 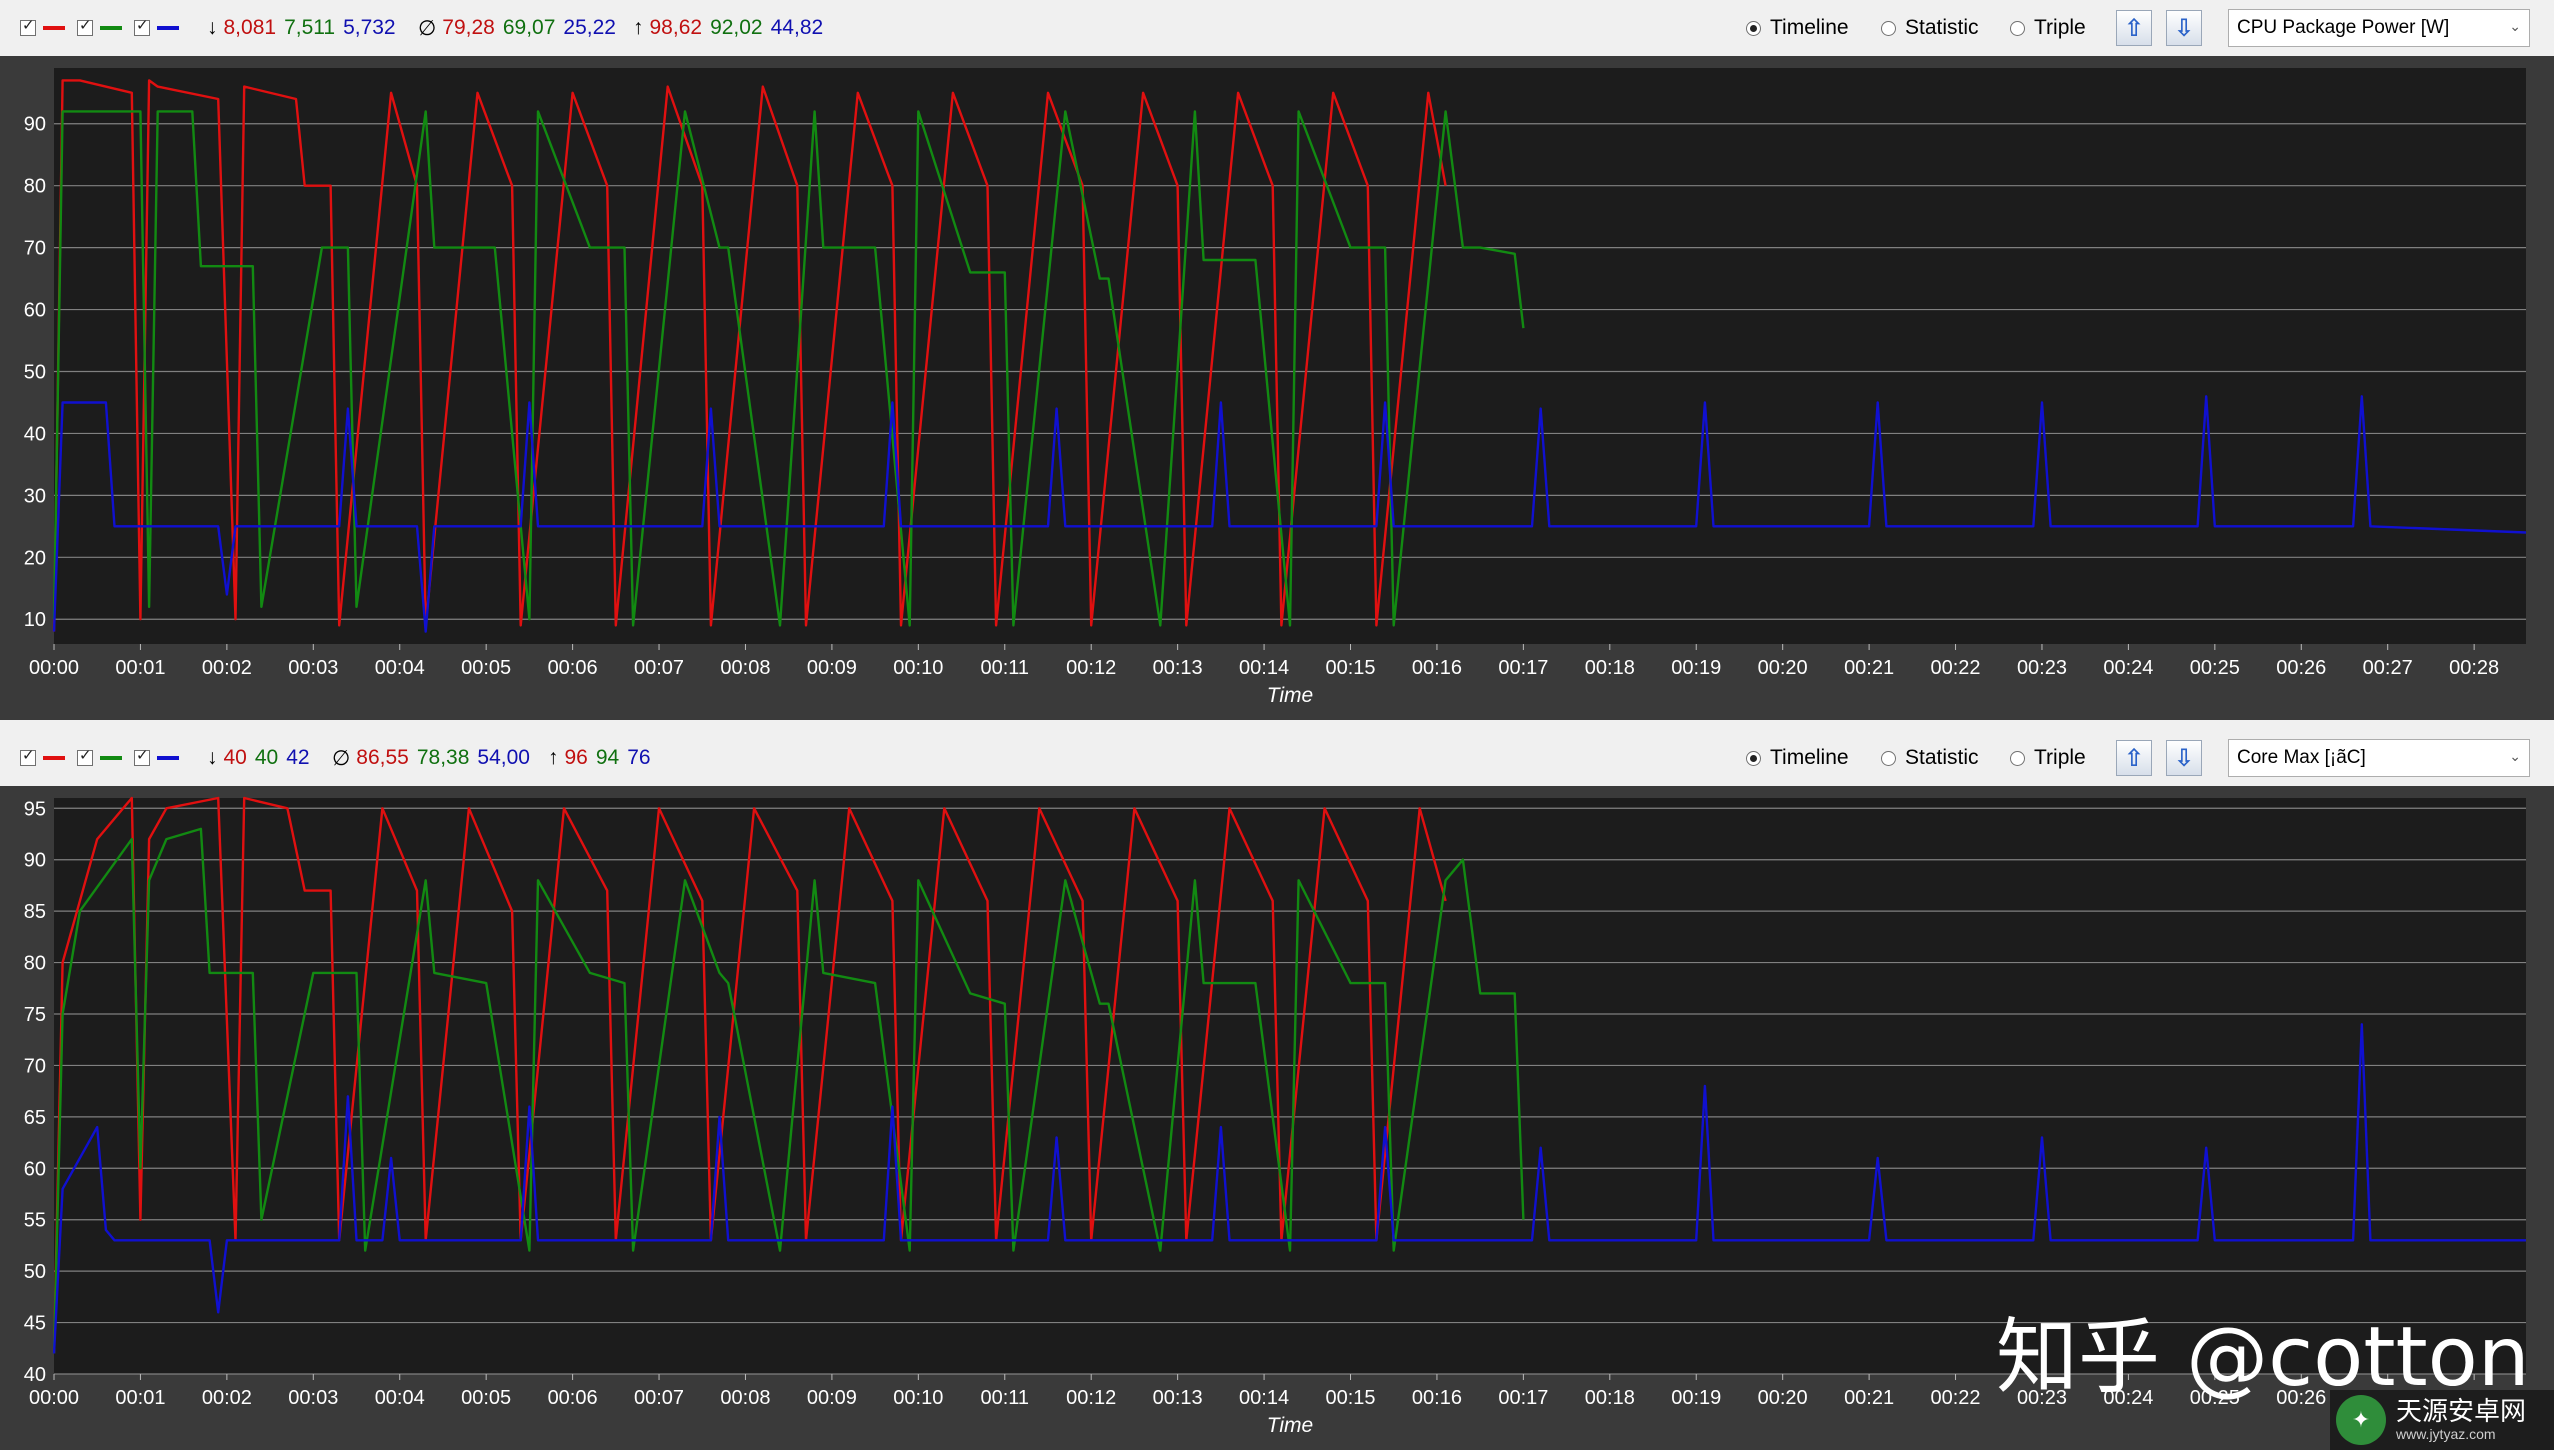 I want to click on y-tick-label: 65, so click(x=35, y=1118).